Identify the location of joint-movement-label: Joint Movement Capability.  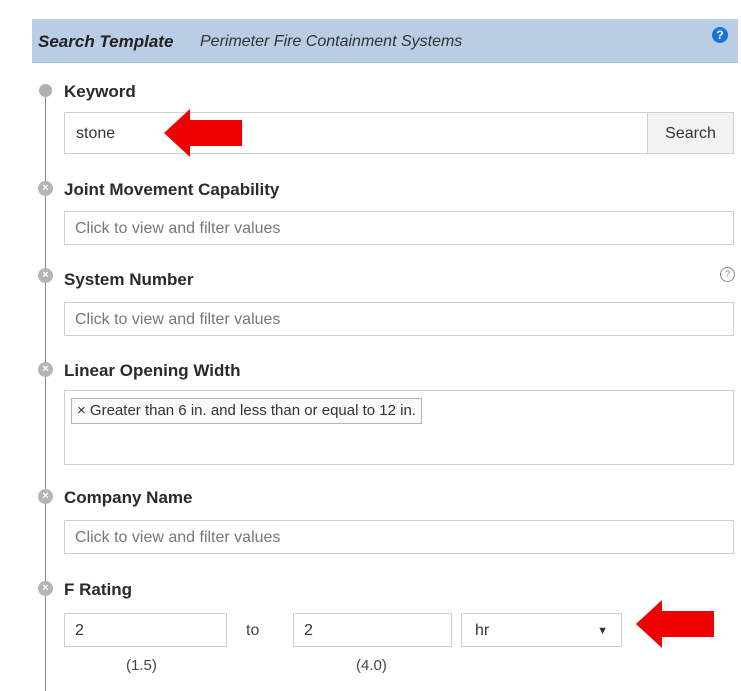
(172, 189).